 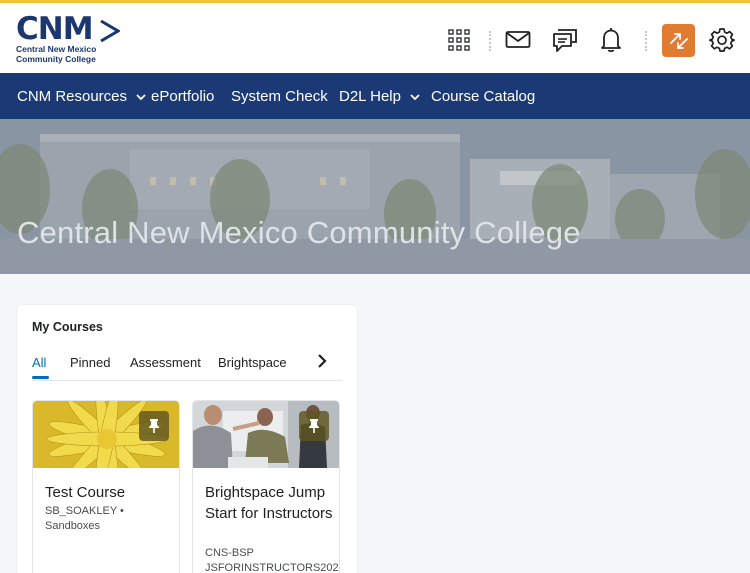 I want to click on nav-course-catalog: Course Catalog, so click(x=483, y=96).